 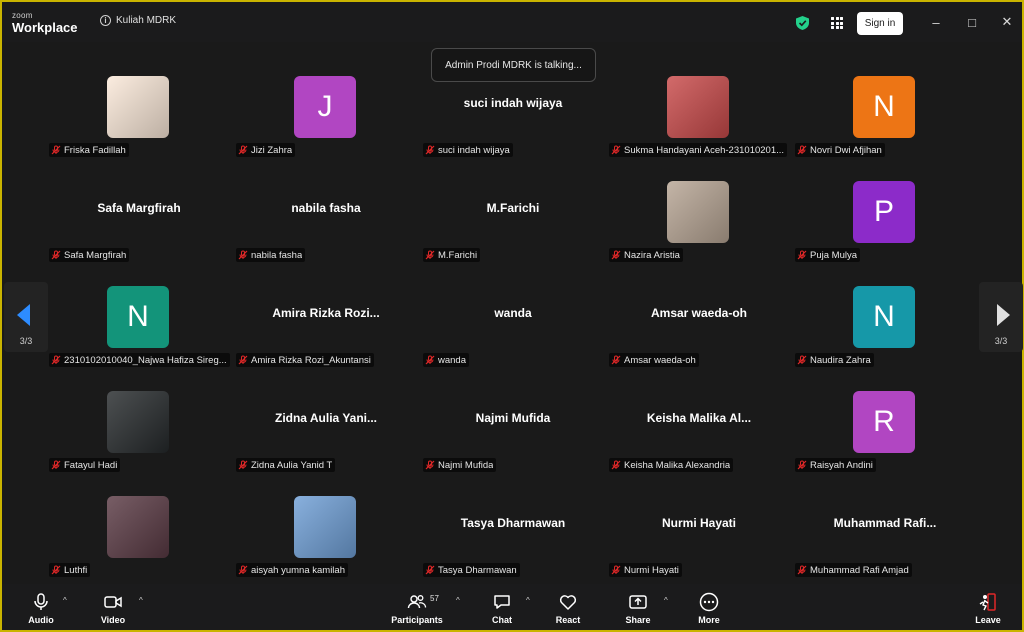 I want to click on chat-label: Chat, so click(x=502, y=620).